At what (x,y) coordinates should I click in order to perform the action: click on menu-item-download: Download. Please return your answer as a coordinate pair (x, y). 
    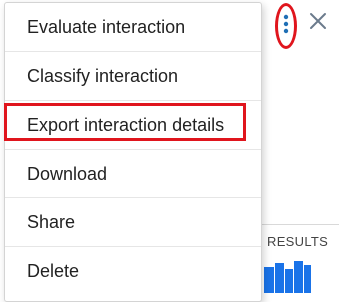
    Looking at the image, I should click on (133, 174).